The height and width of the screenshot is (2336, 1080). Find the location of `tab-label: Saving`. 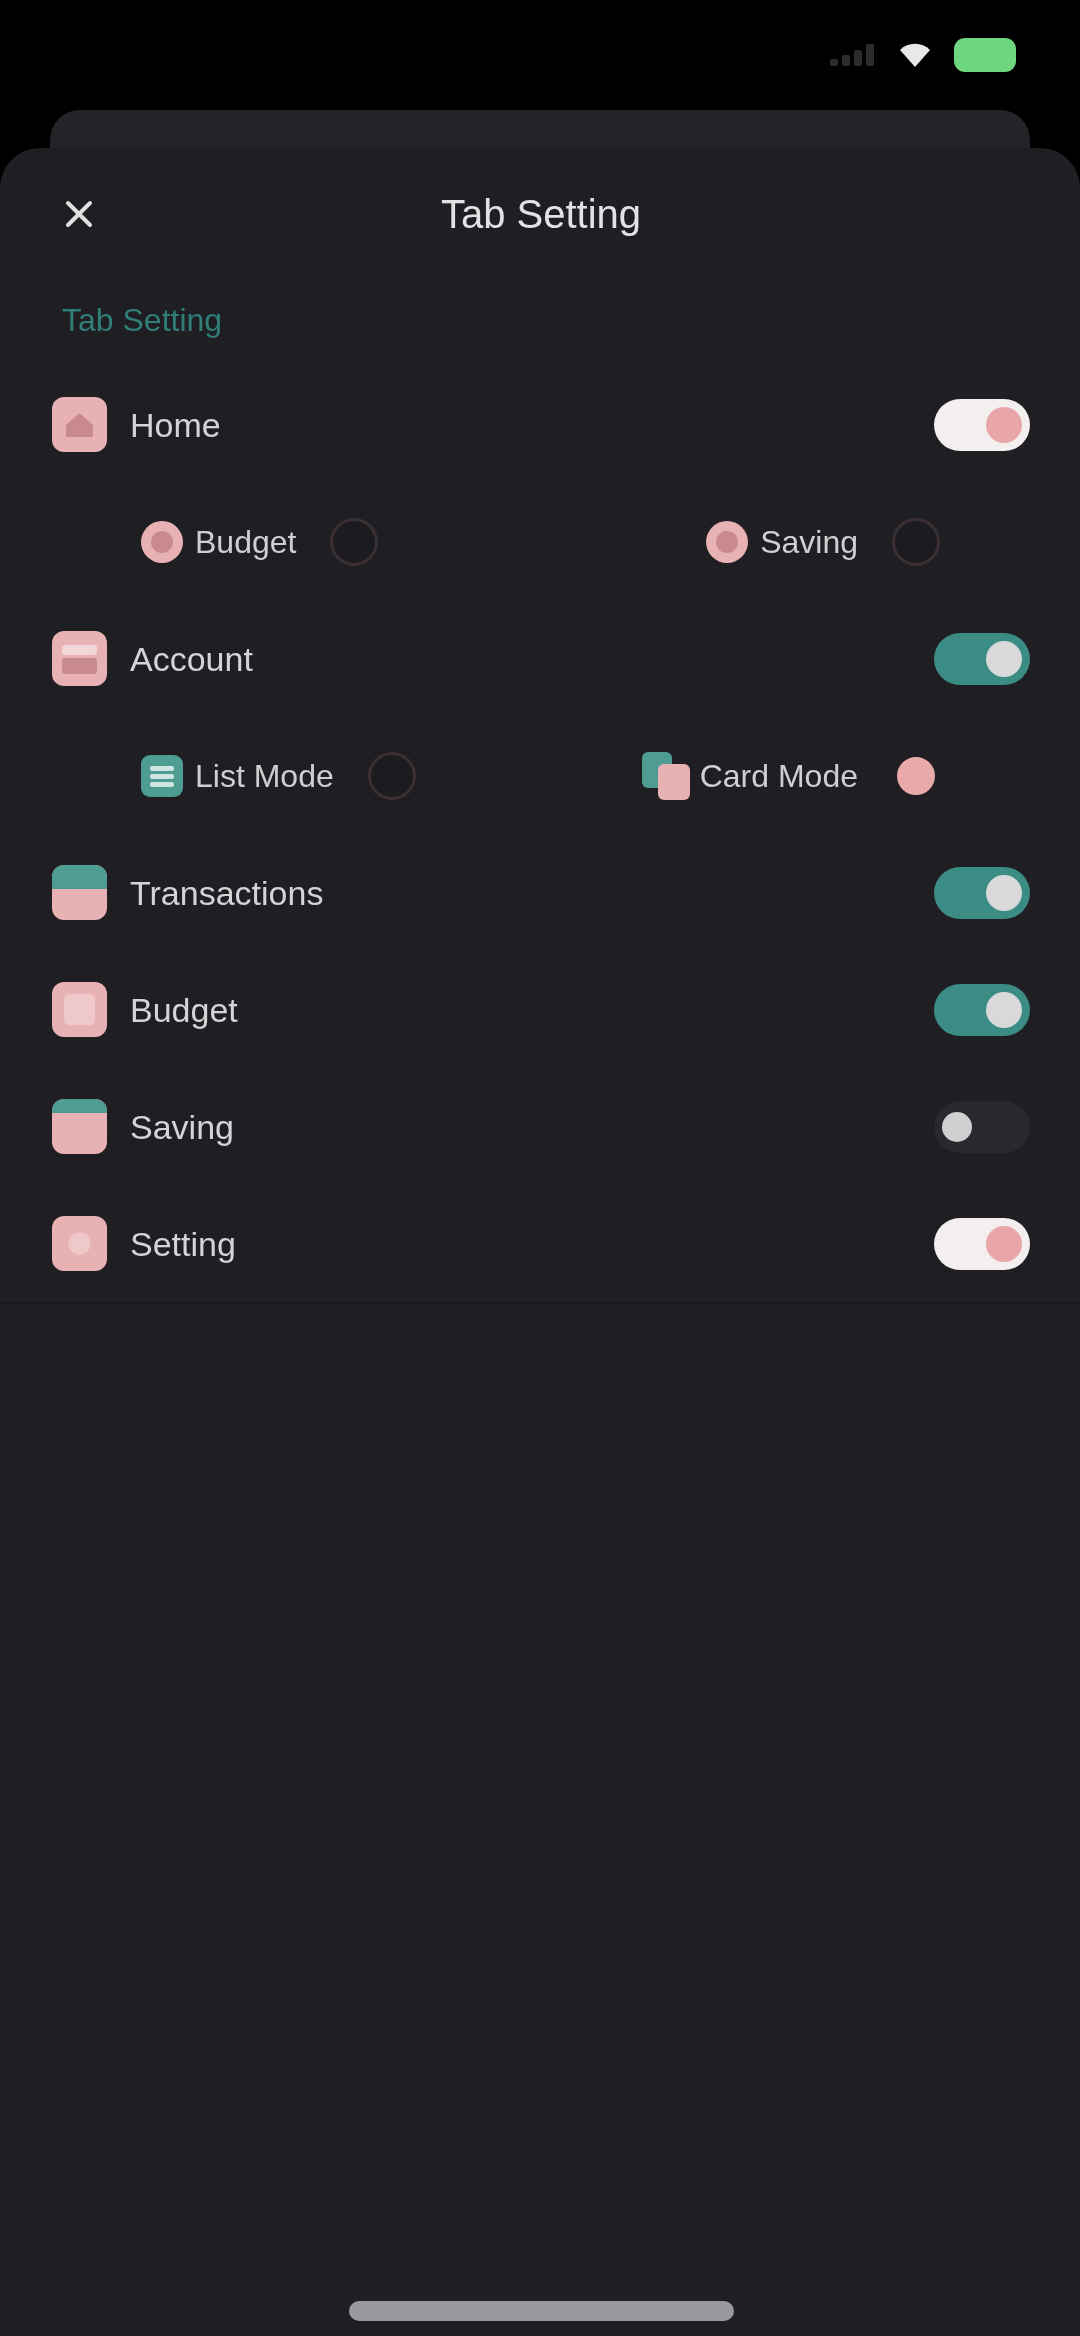

tab-label: Saving is located at coordinates (182, 1127).